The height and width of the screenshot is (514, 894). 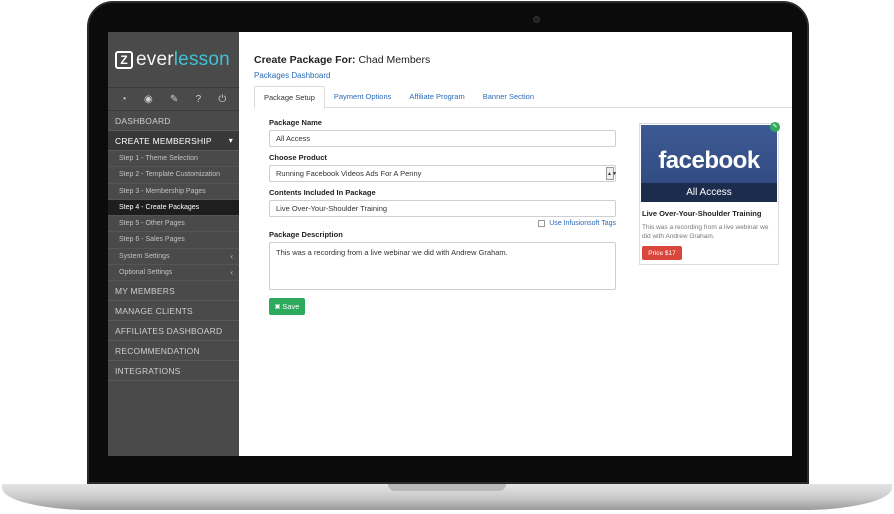 What do you see at coordinates (536, 19) in the screenshot?
I see `camera-icon` at bounding box center [536, 19].